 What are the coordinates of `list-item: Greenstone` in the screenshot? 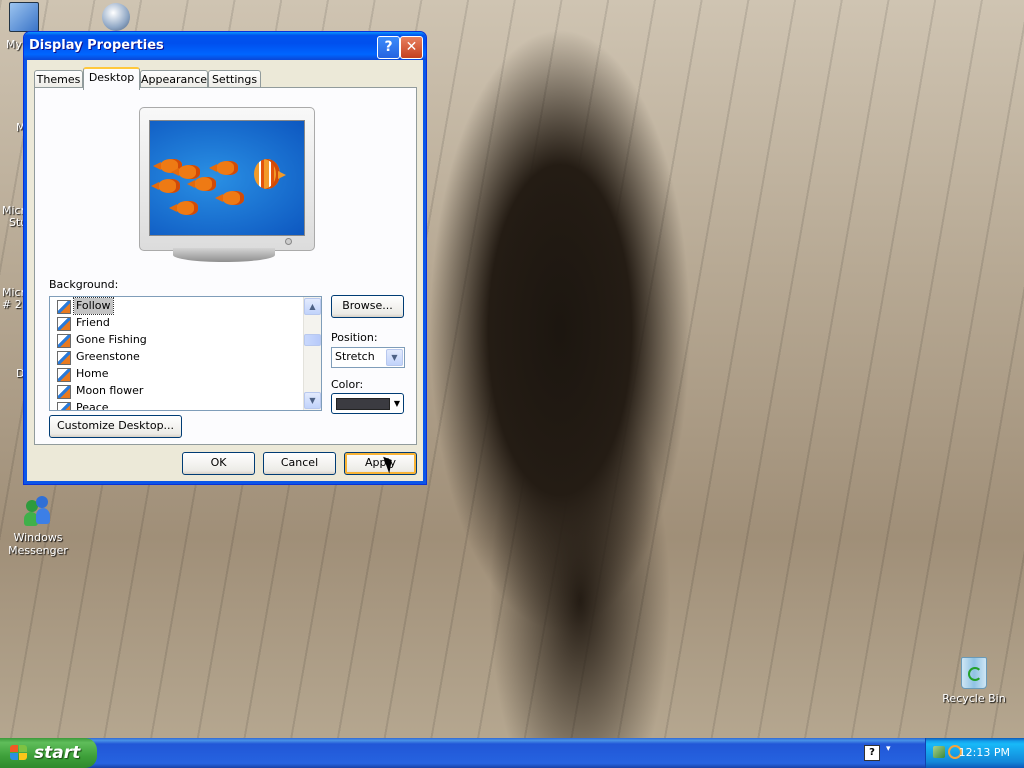 It's located at (181, 357).